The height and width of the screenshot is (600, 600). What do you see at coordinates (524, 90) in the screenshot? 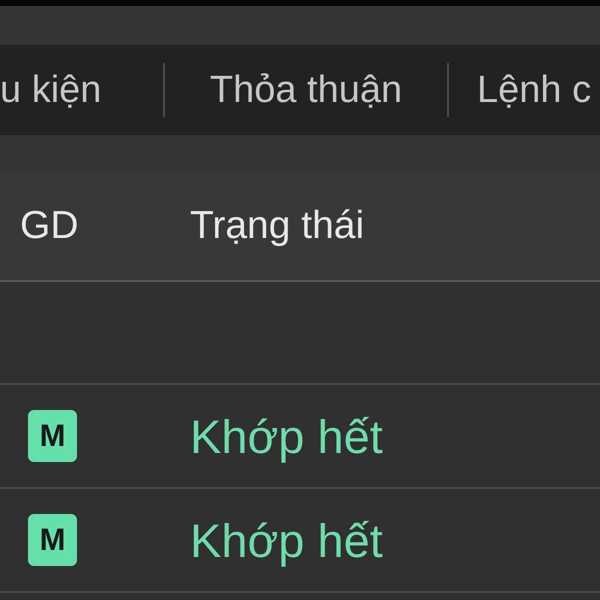
I see `tab: Lệnh c` at bounding box center [524, 90].